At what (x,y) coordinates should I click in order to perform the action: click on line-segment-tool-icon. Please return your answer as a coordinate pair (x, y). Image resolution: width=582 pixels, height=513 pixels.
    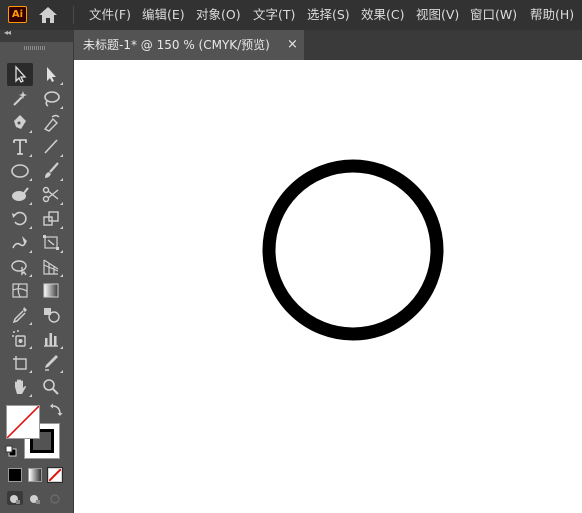
    Looking at the image, I should click on (51, 146).